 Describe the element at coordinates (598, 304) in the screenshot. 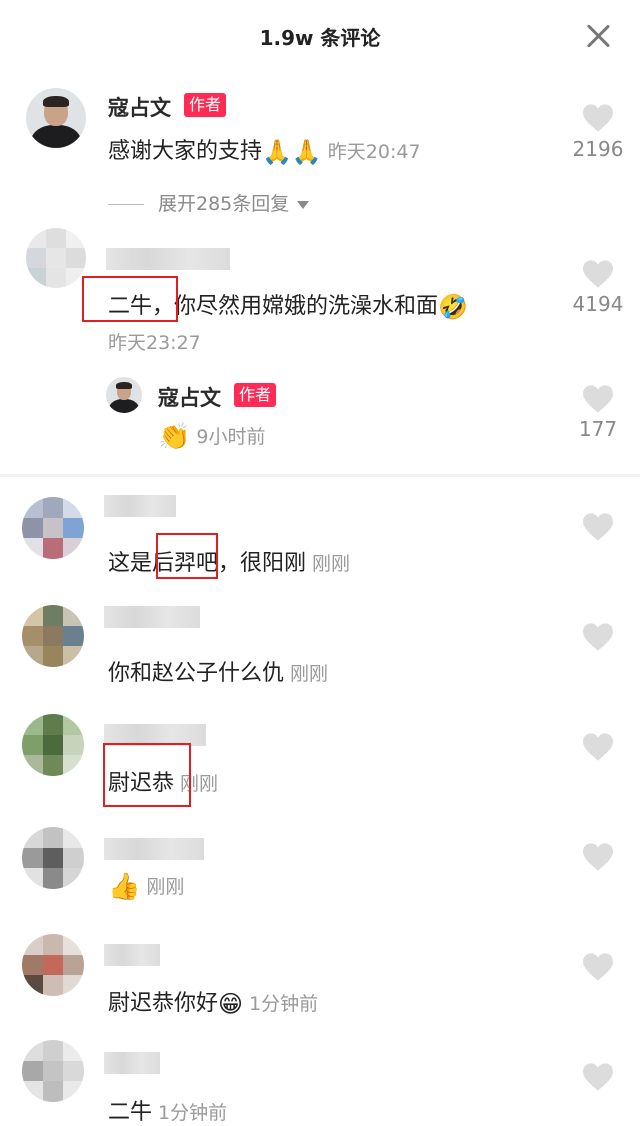

I see `like-count: 4194` at that location.